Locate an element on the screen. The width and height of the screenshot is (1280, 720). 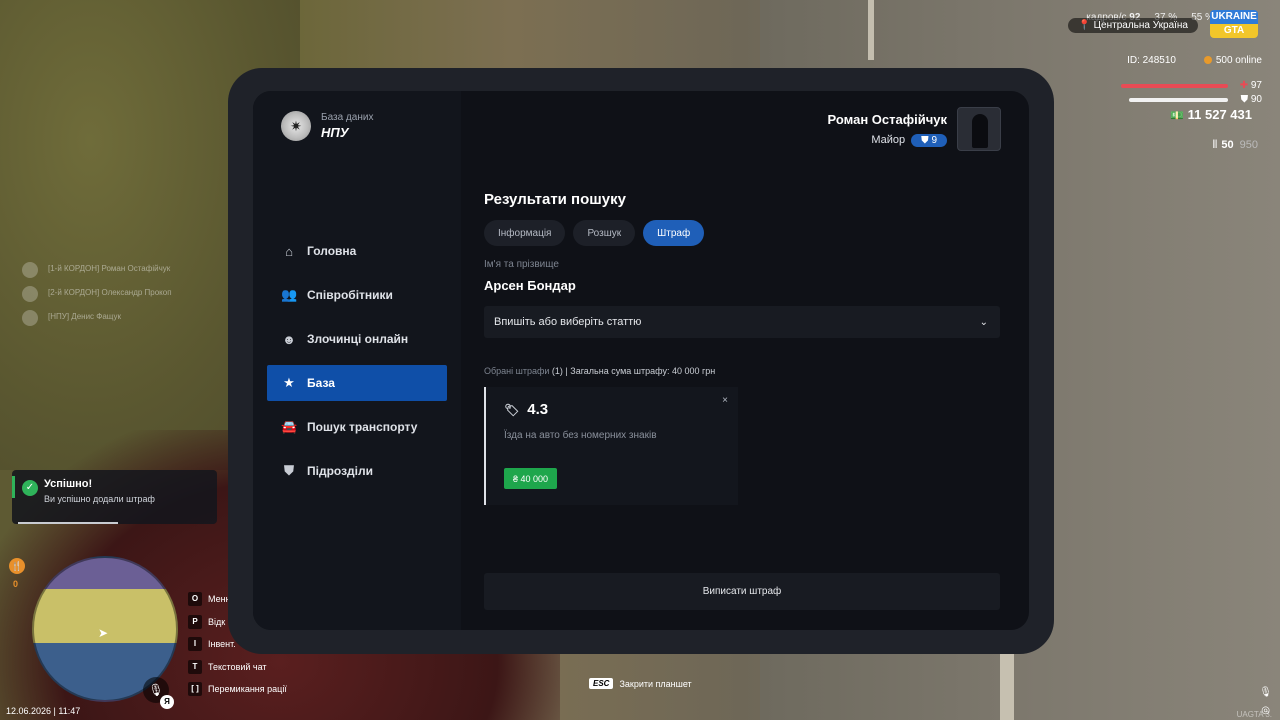
chat-line: [НПУ] Денис Фащук is located at coordinates (97, 320).